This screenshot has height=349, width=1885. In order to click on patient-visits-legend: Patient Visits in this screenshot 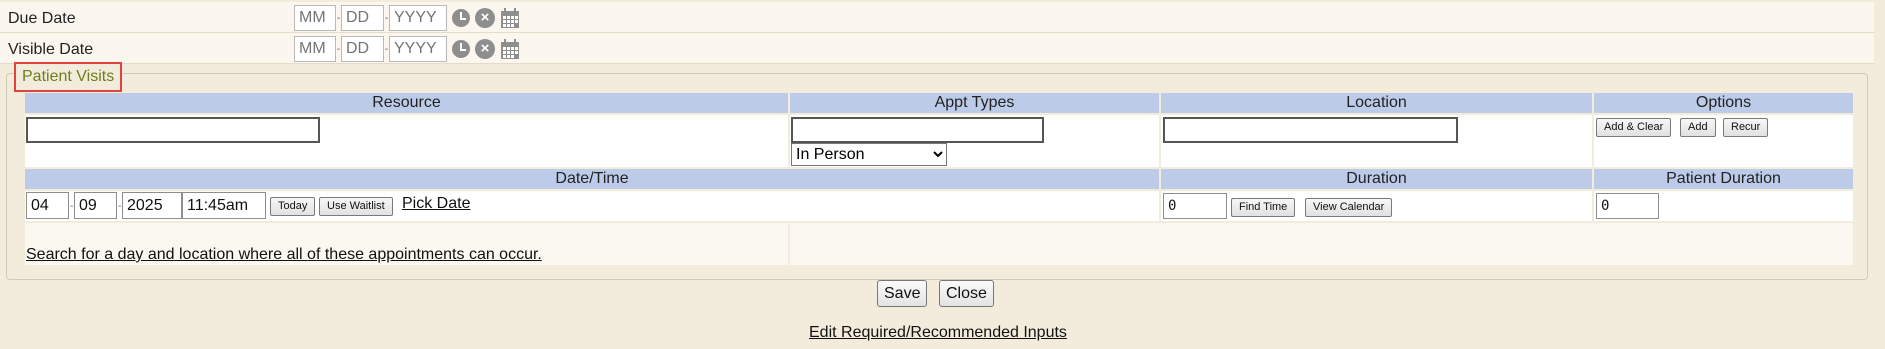, I will do `click(68, 77)`.